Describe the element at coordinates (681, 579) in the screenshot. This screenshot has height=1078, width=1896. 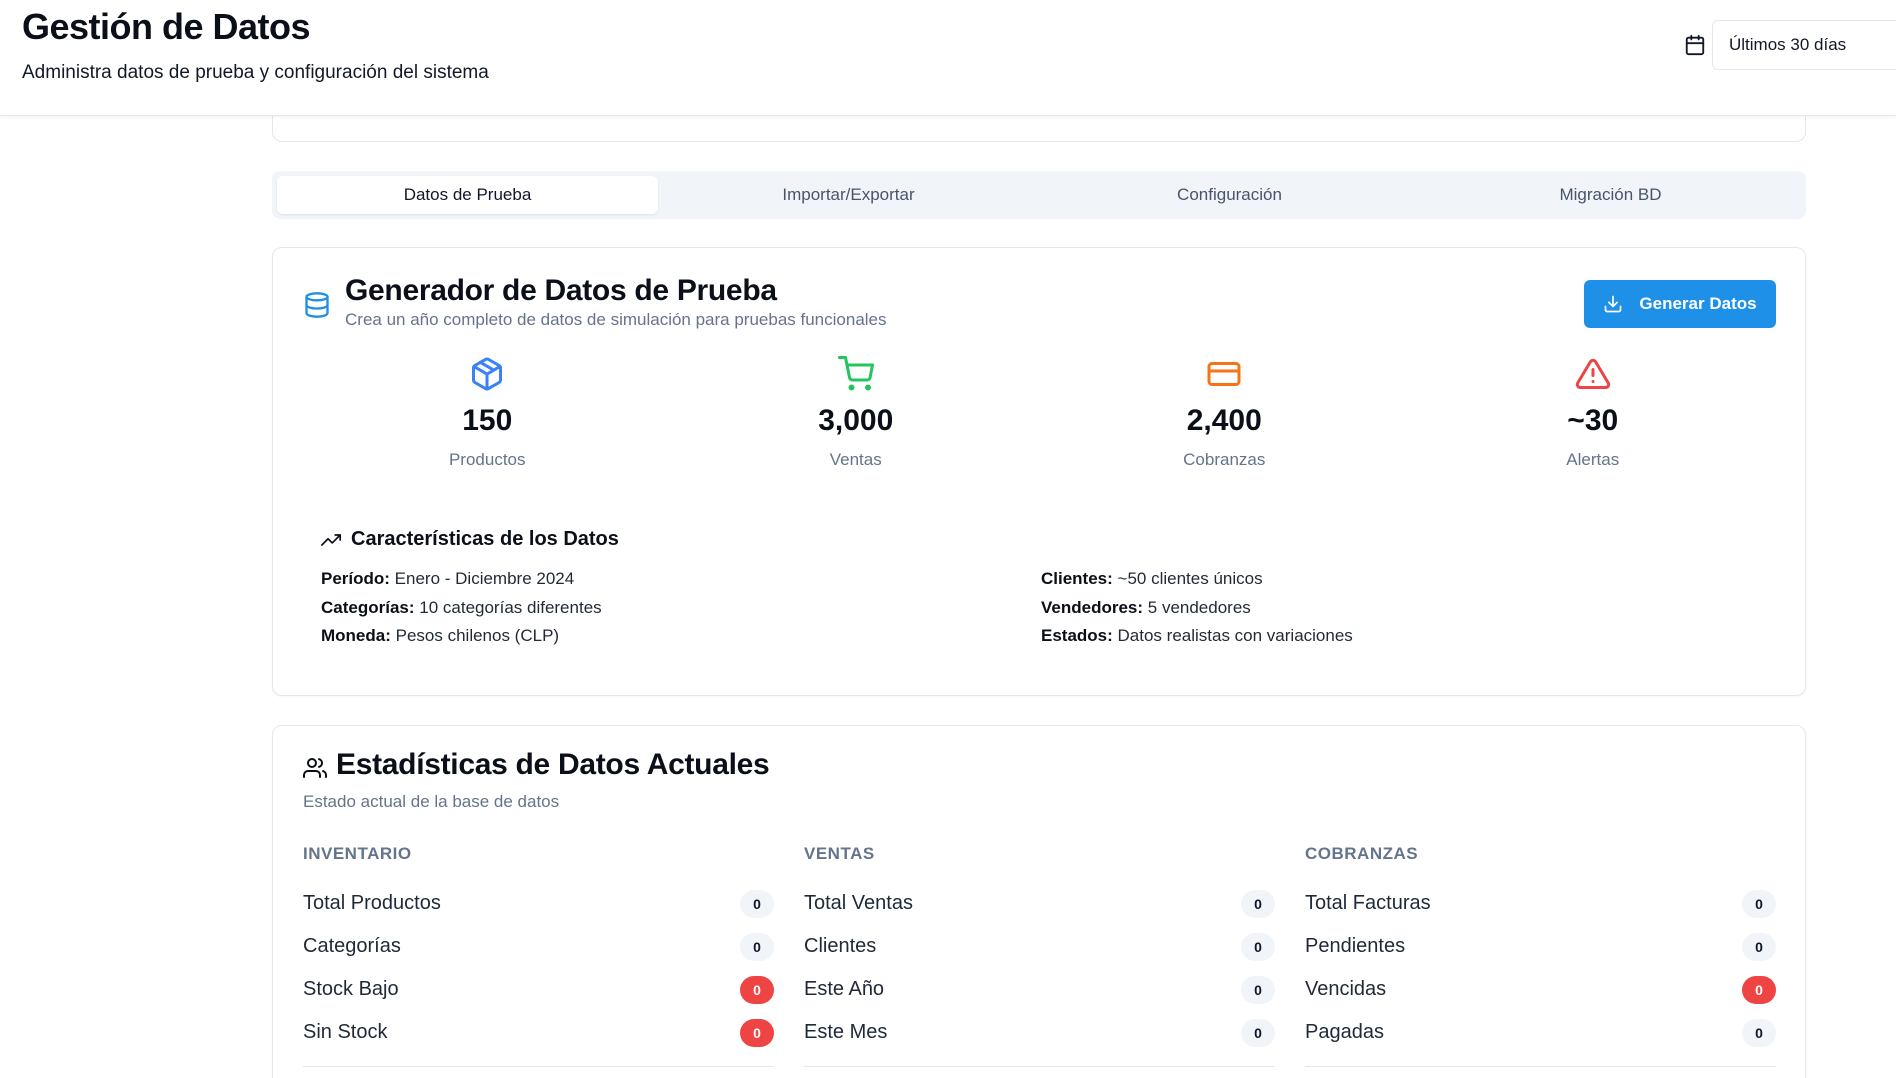
I see `feature-periodo: Período: Enero - Diciembre 2024` at that location.